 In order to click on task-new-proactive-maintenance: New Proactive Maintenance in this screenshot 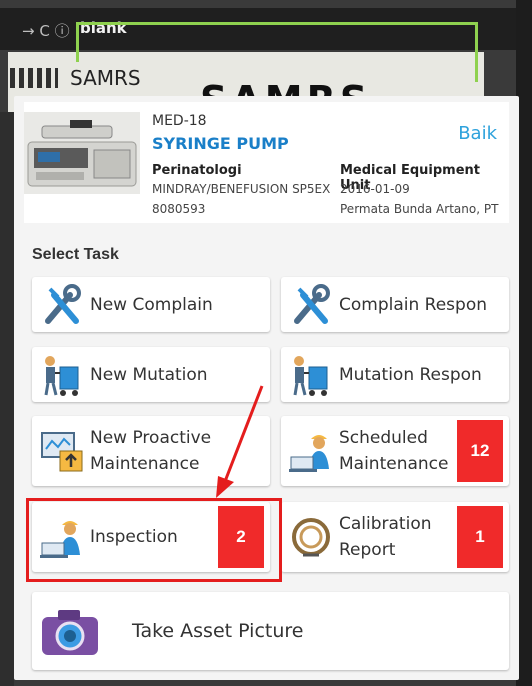, I will do `click(151, 451)`.